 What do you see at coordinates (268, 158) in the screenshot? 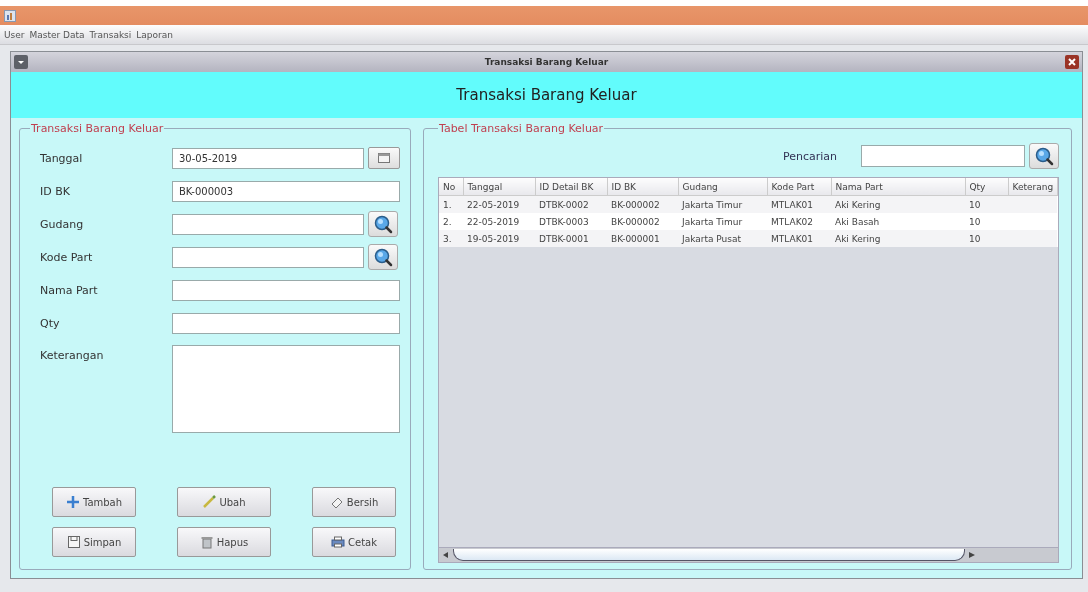
I see `date-field: 30-05-2019` at bounding box center [268, 158].